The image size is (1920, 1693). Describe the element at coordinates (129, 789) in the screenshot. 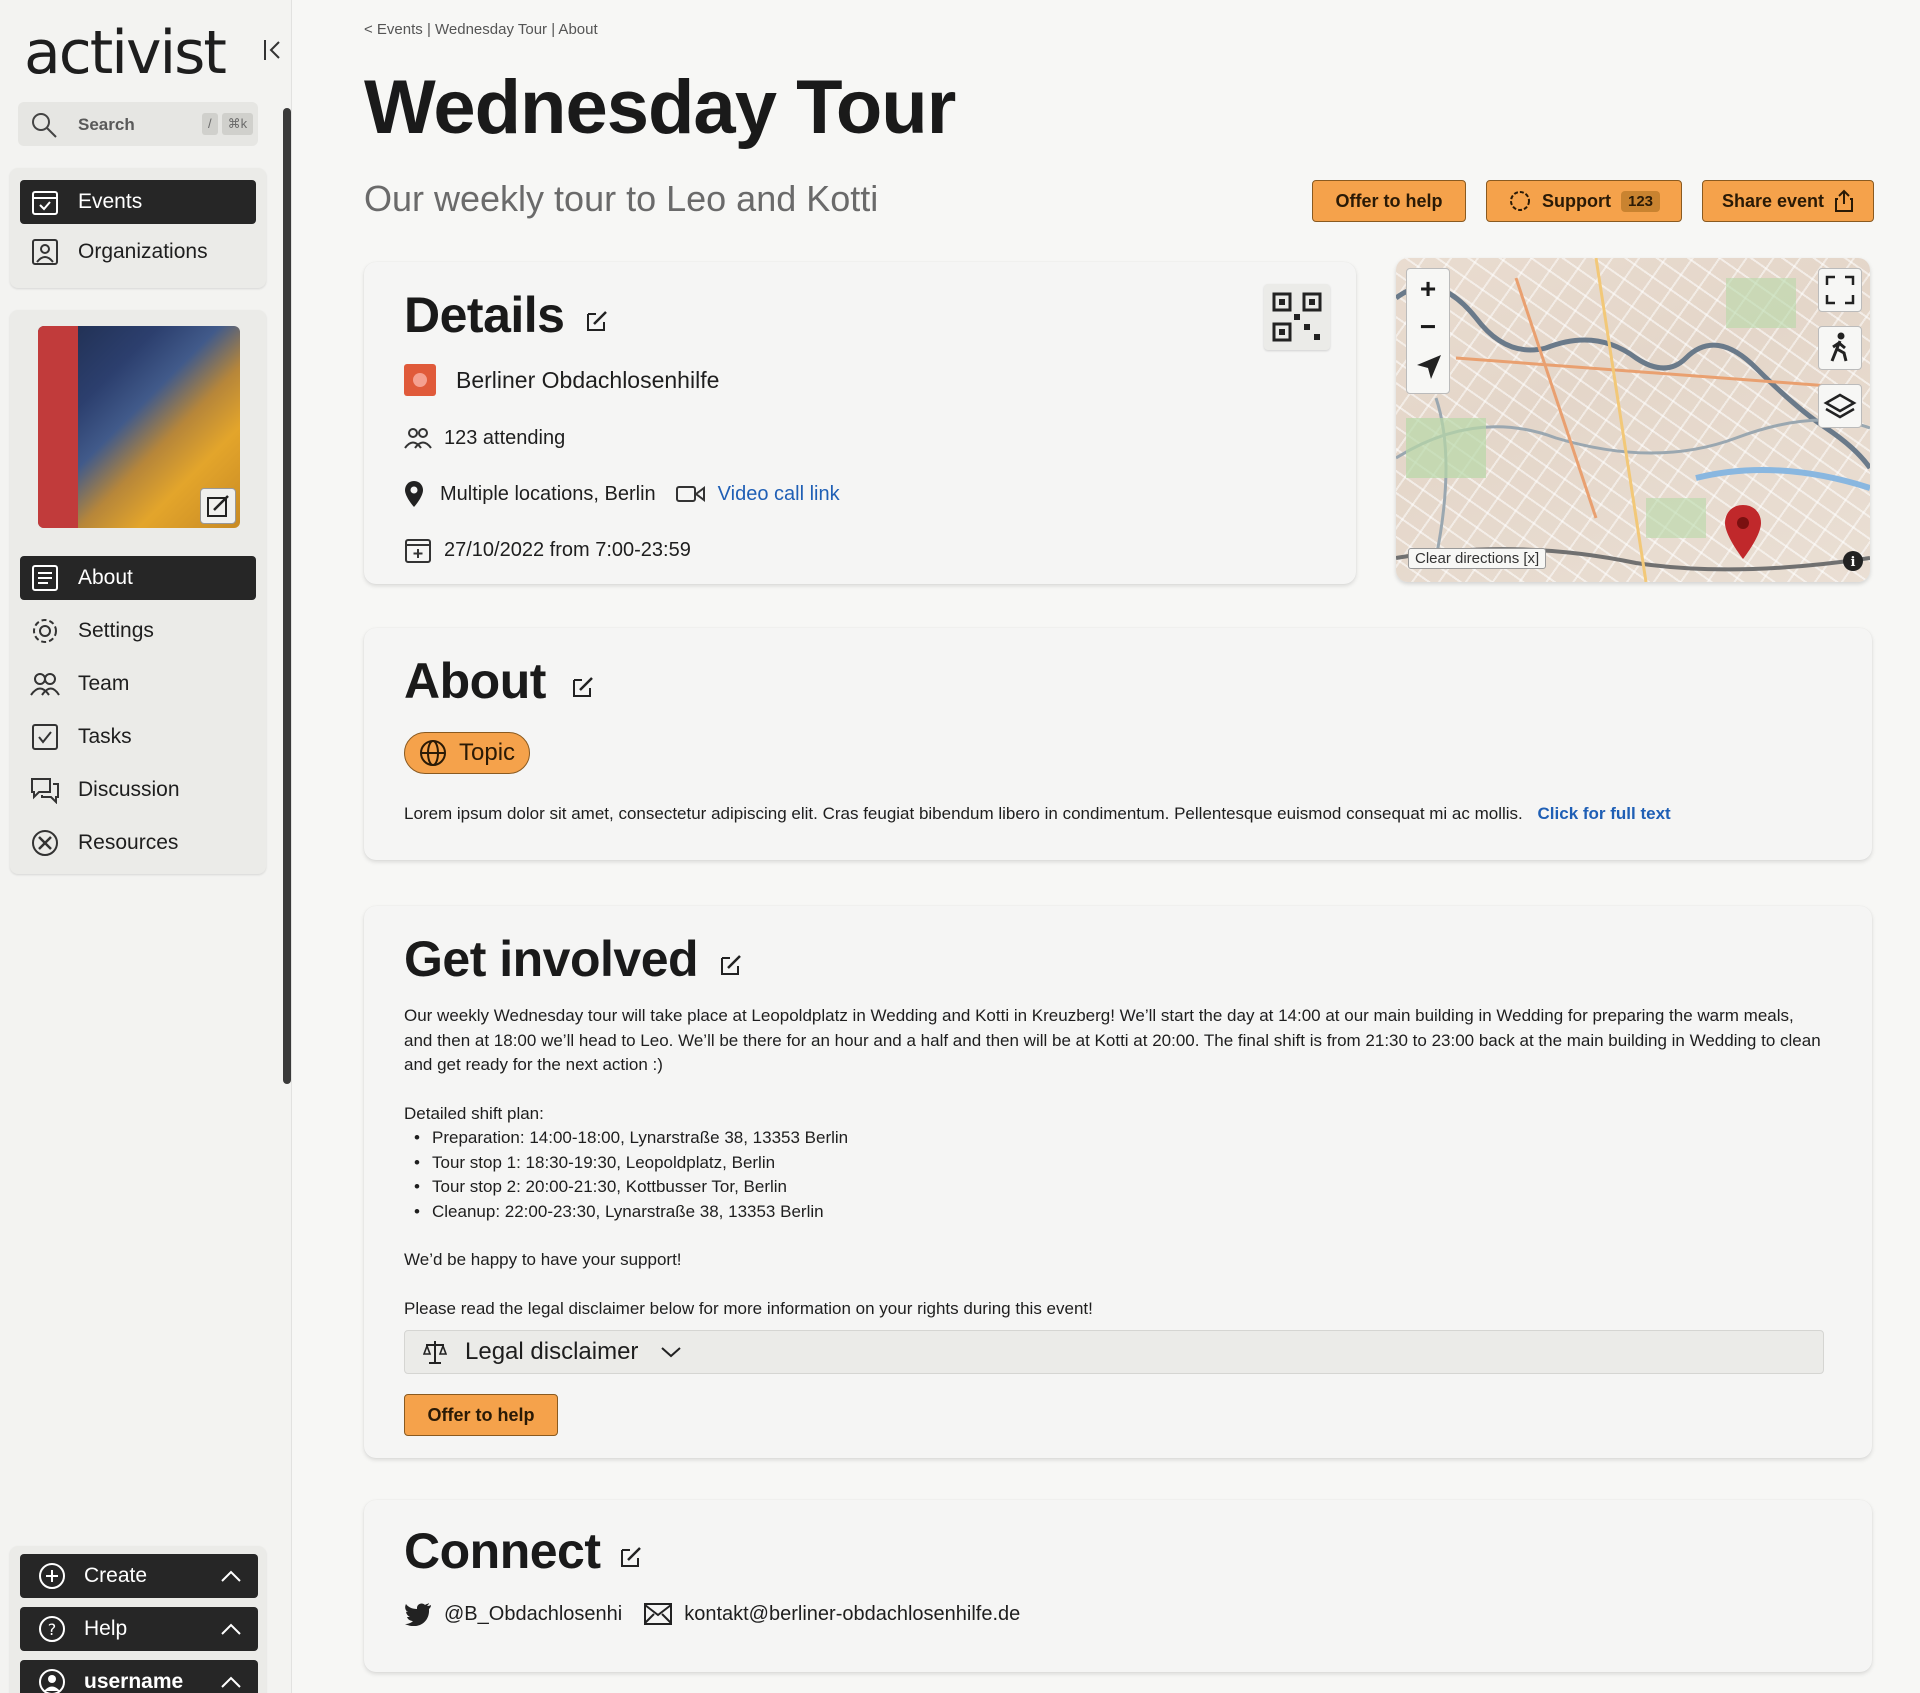

I see `nav-item-label: Discussion` at that location.